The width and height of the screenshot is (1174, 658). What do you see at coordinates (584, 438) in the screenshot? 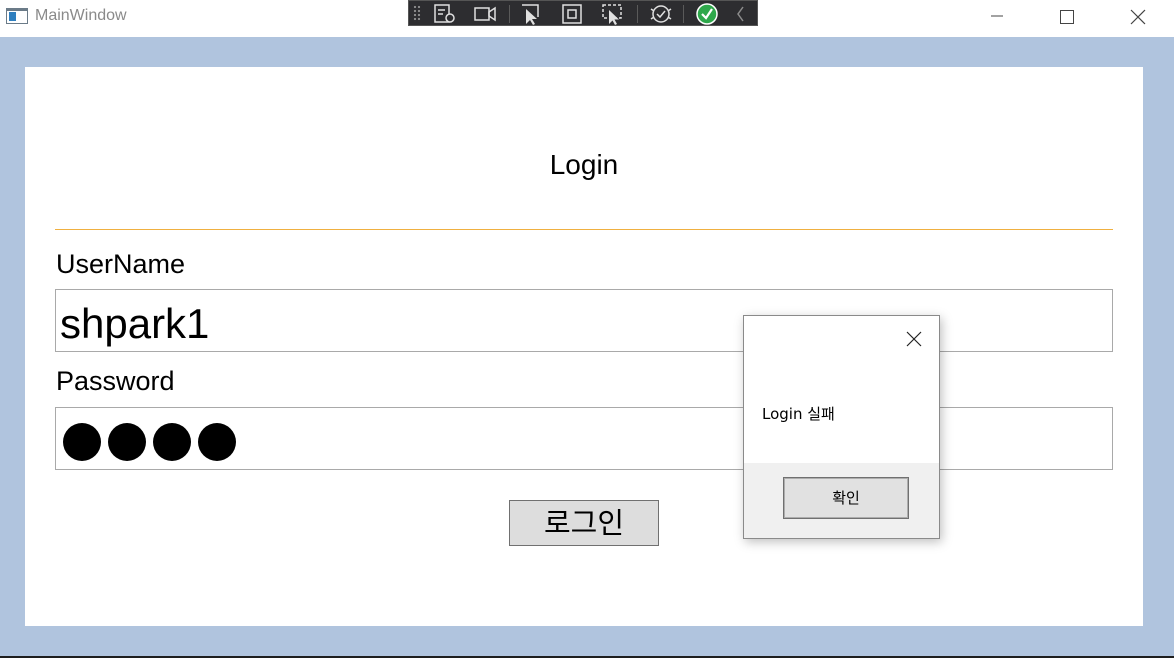
I see `password-input` at bounding box center [584, 438].